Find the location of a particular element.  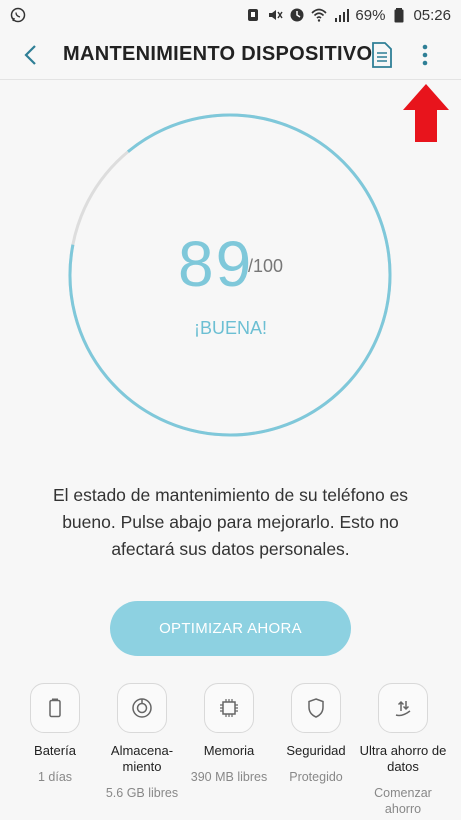

score-total: /100 is located at coordinates (266, 266).